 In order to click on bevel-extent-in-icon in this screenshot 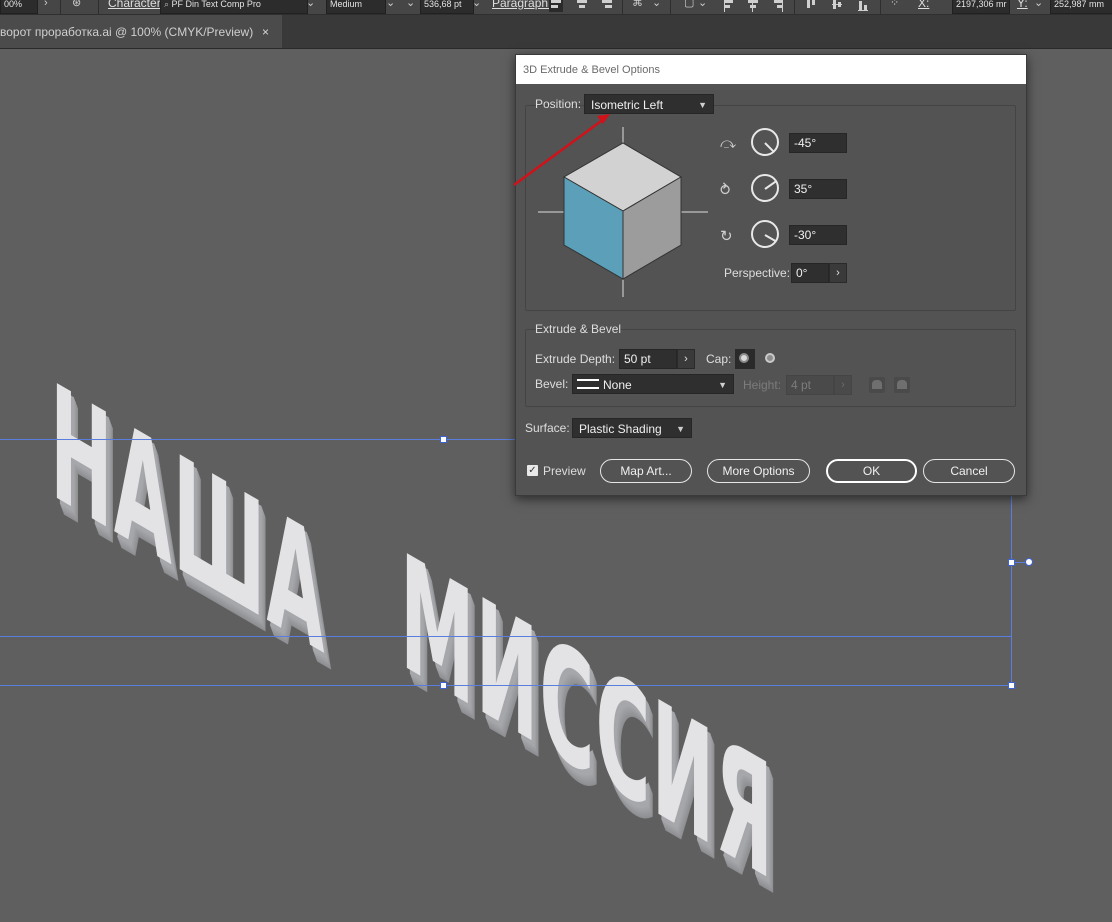, I will do `click(877, 385)`.